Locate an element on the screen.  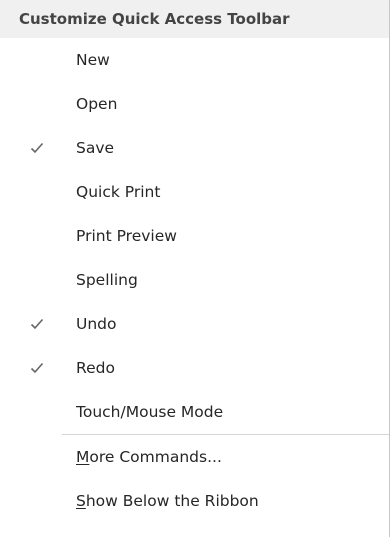
menu-item-label: Quick Print is located at coordinates (118, 192).